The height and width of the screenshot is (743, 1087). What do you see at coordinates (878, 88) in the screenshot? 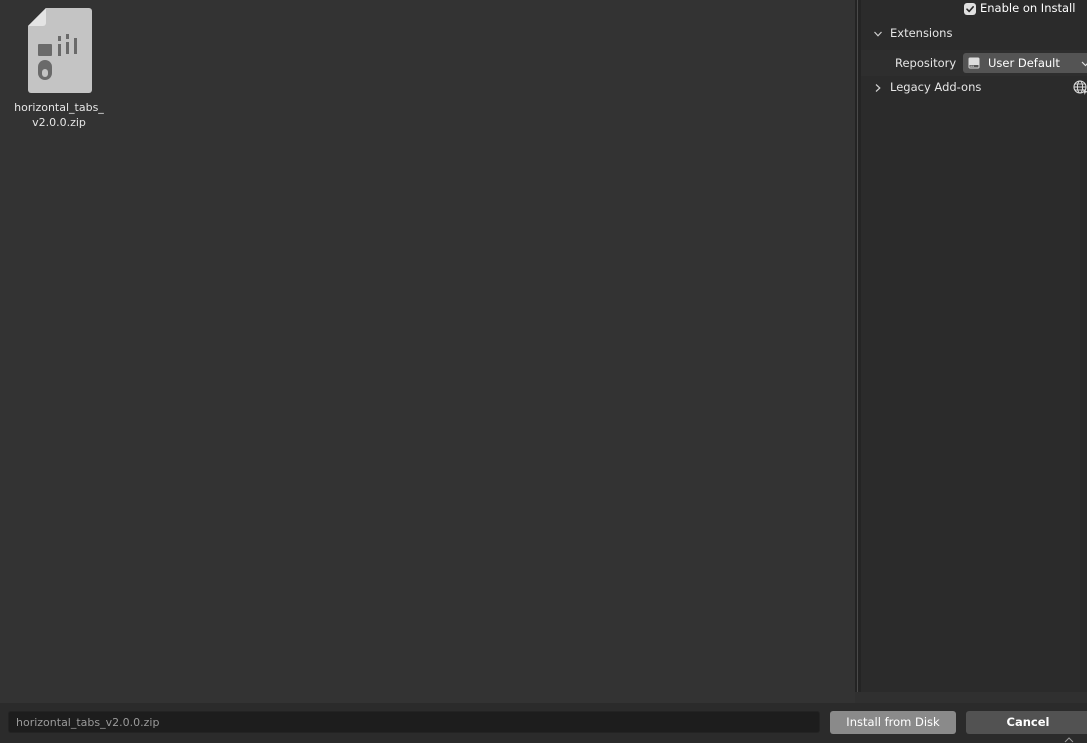
I see `chevron-right-icon` at bounding box center [878, 88].